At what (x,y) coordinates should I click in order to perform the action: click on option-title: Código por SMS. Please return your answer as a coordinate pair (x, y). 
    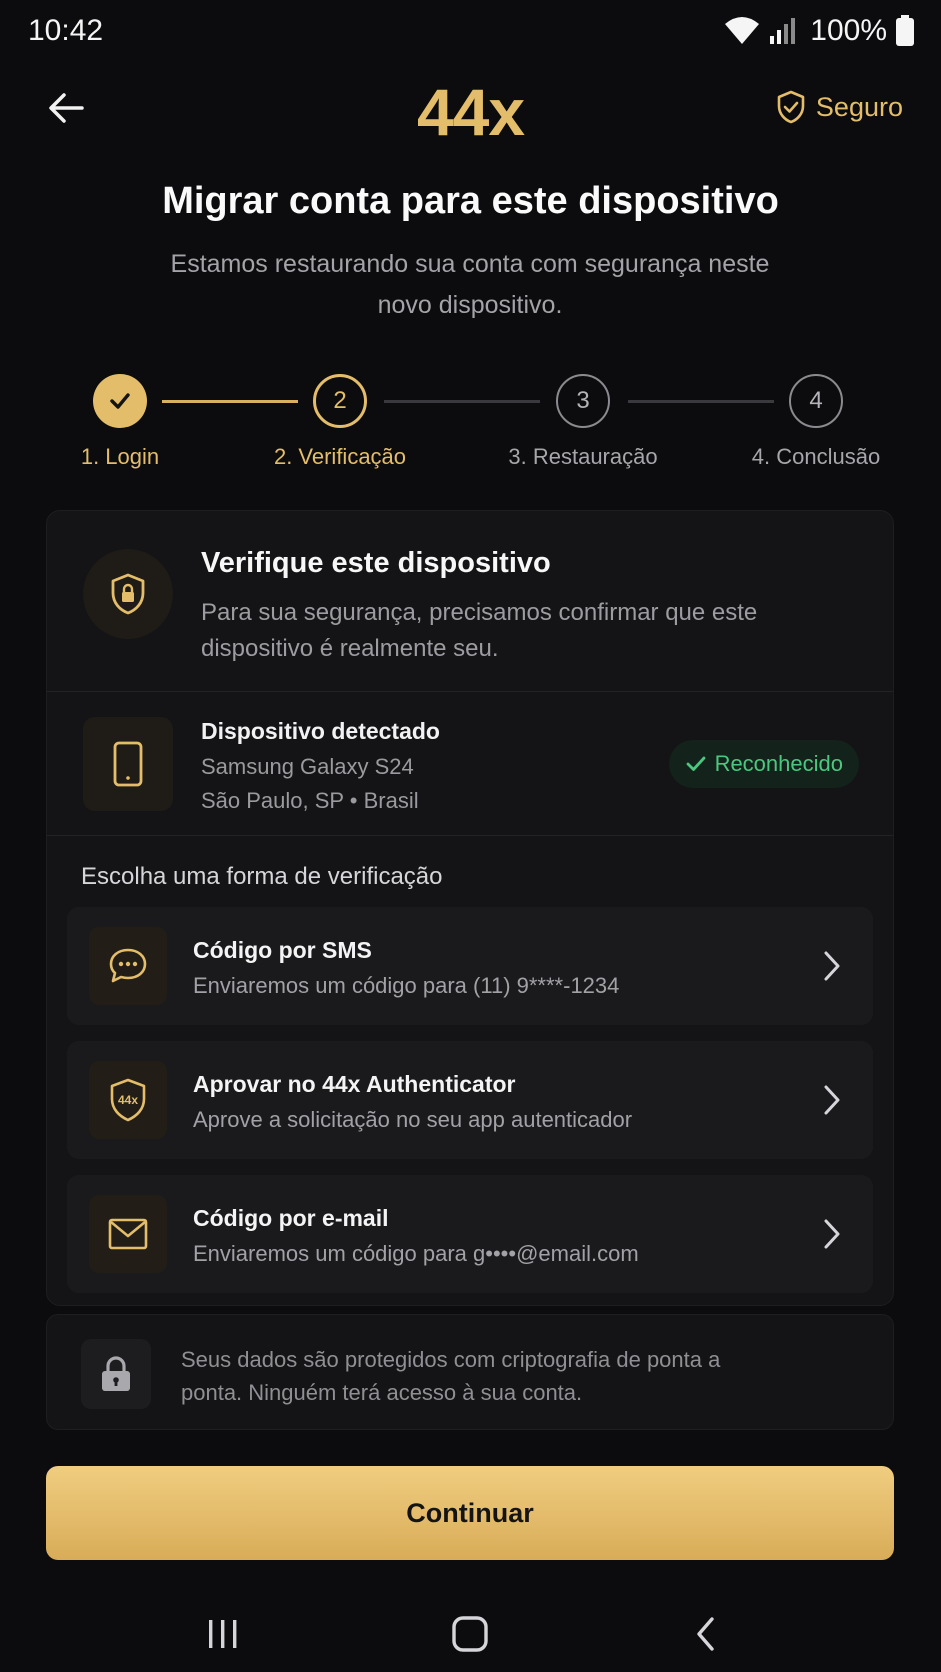
    Looking at the image, I should click on (282, 950).